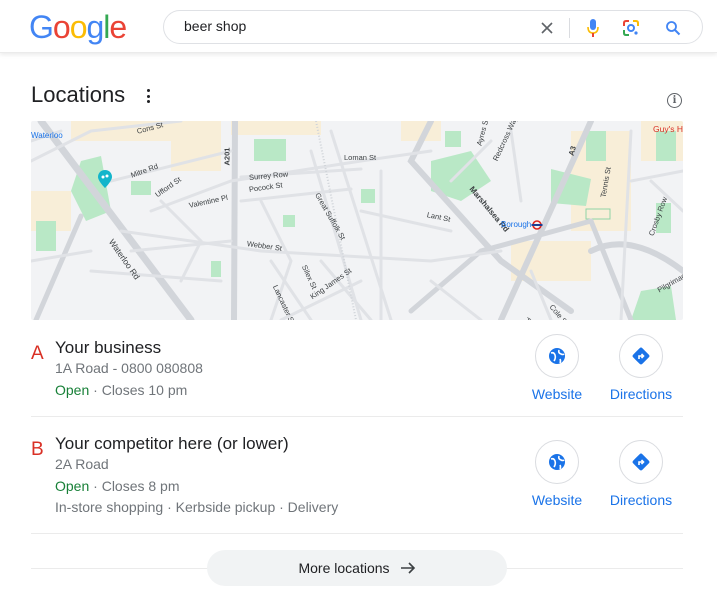  What do you see at coordinates (631, 28) in the screenshot?
I see `google-lens-icon` at bounding box center [631, 28].